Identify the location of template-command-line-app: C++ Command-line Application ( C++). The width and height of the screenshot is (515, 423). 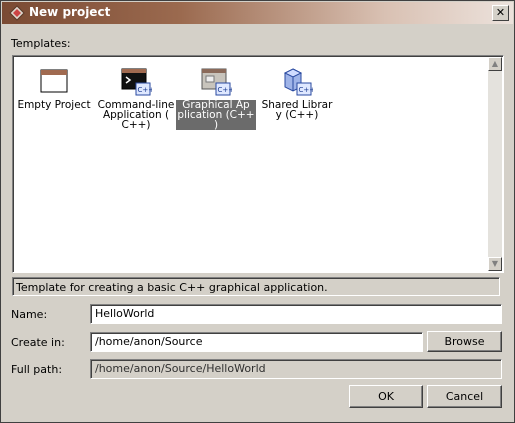
(136, 98).